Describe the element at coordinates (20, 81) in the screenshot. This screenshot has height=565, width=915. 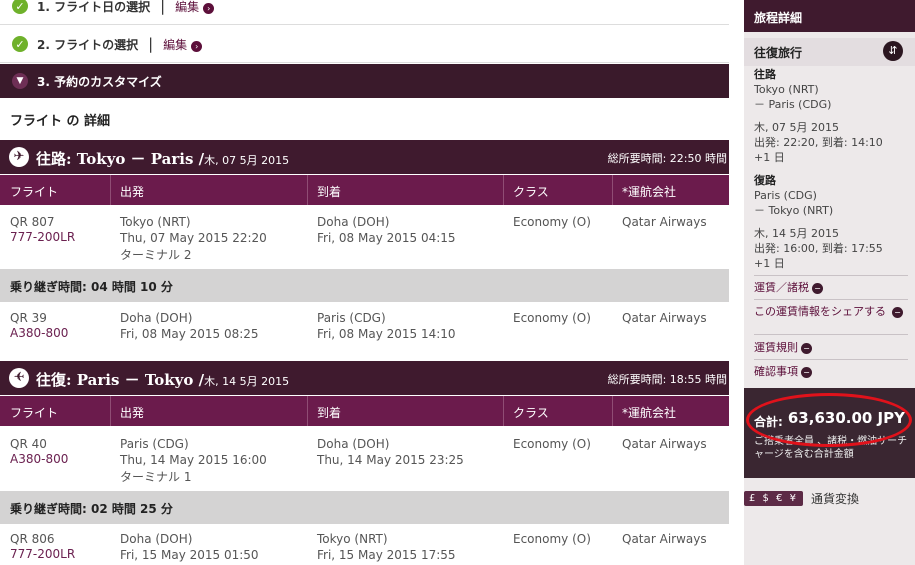
I see `chevron-down-icon: ▼` at that location.